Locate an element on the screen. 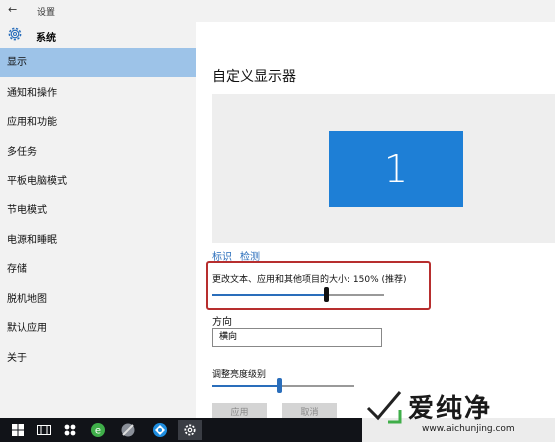 This screenshot has width=555, height=442. back-arrow-icon: ← is located at coordinates (12, 9).